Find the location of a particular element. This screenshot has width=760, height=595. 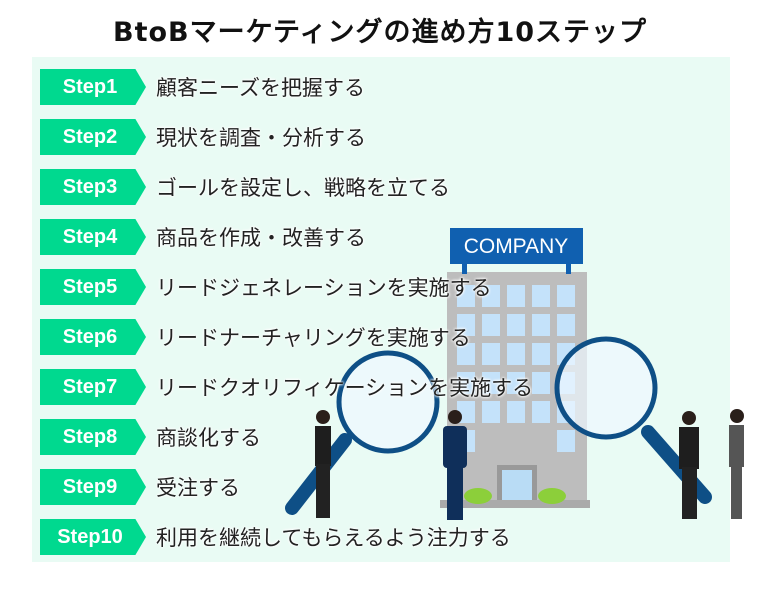

step-row: Step4 商品を作成・改善する is located at coordinates (203, 237).